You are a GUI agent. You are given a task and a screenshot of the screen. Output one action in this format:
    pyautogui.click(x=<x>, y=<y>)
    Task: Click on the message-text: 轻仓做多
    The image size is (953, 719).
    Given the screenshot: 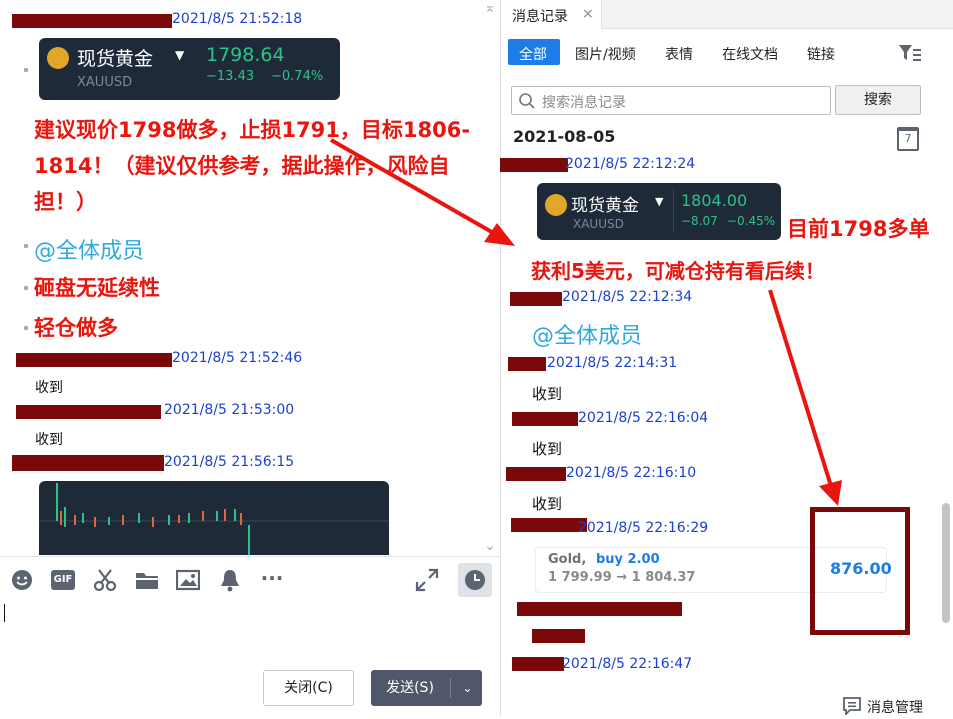 What is the action you would take?
    pyautogui.click(x=76, y=328)
    